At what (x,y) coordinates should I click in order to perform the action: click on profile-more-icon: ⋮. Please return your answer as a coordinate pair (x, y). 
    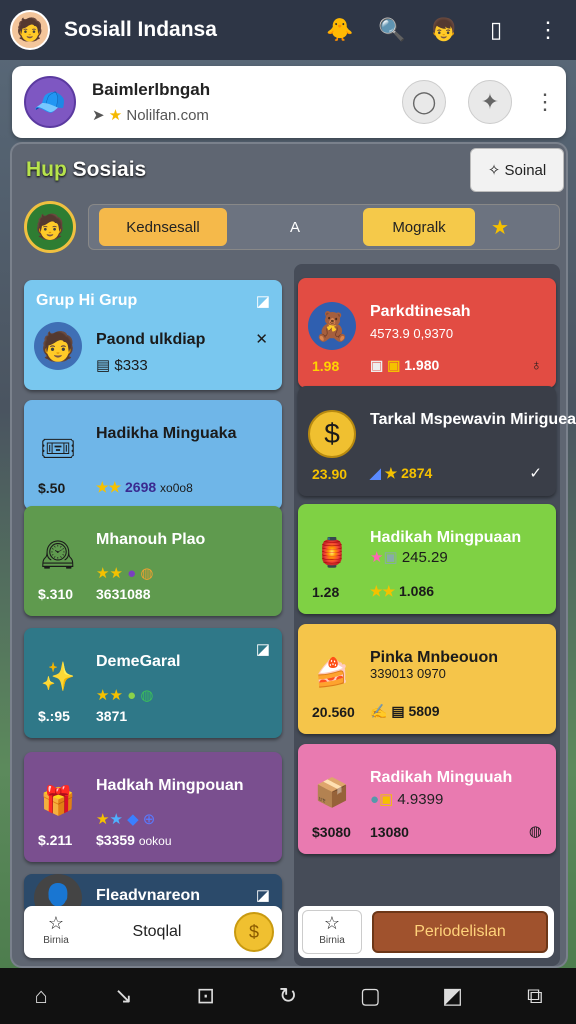
    Looking at the image, I should click on (545, 102).